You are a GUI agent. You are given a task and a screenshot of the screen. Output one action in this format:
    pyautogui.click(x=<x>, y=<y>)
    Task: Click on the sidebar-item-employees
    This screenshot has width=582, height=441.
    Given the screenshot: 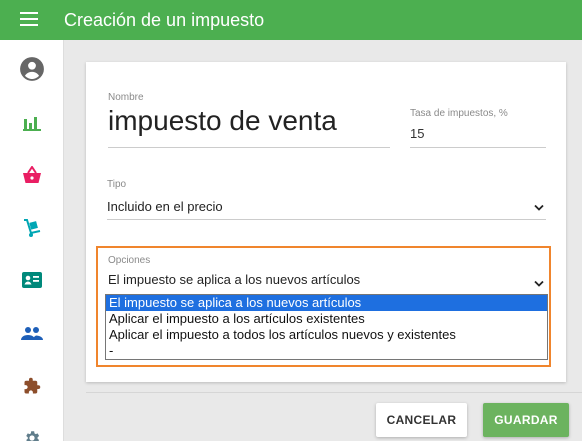 What is the action you would take?
    pyautogui.click(x=32, y=280)
    